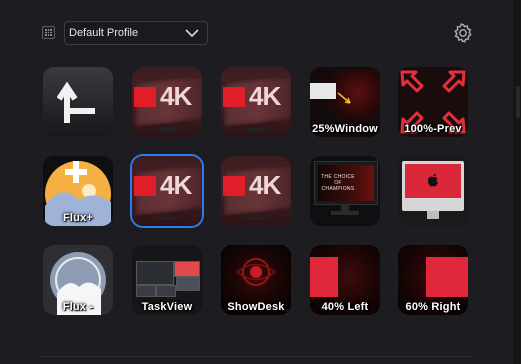 Image resolution: width=521 pixels, height=364 pixels. Describe the element at coordinates (167, 307) in the screenshot. I see `key-label: TaskView` at that location.